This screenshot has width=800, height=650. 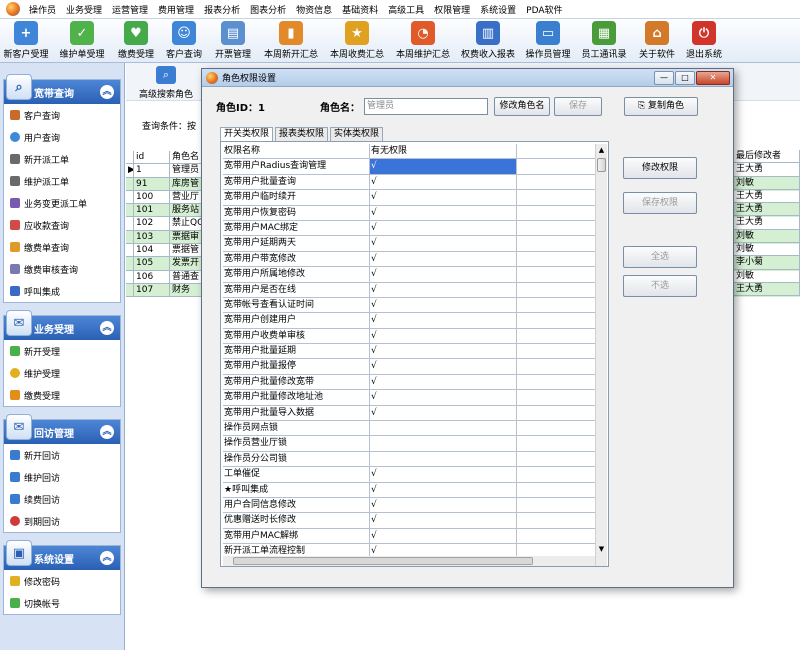 What do you see at coordinates (664, 78) in the screenshot?
I see `minimize-button: —` at bounding box center [664, 78].